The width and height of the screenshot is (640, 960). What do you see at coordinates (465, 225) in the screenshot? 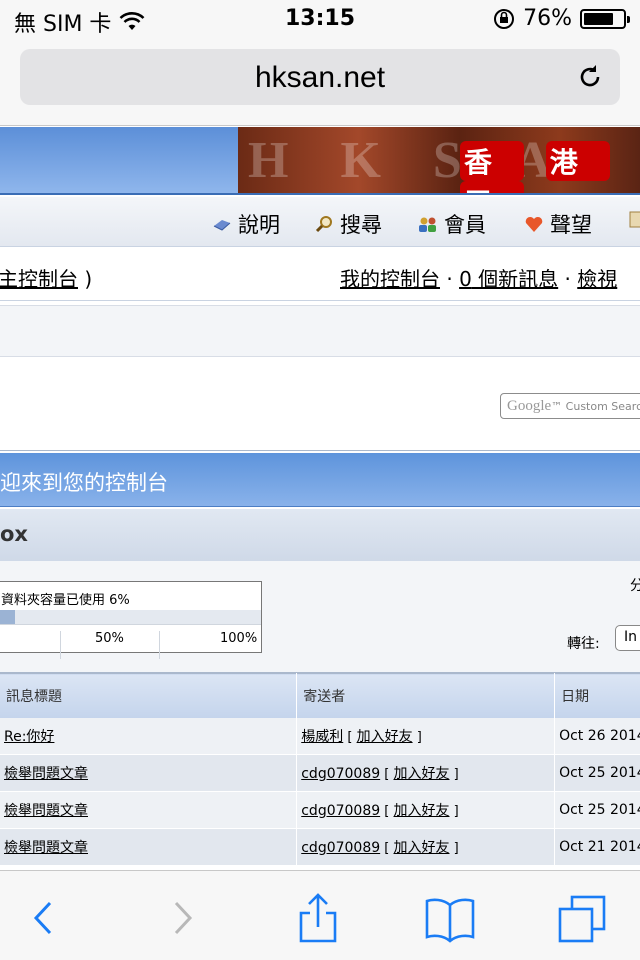
I see `nav-members-label: 會員` at bounding box center [465, 225].